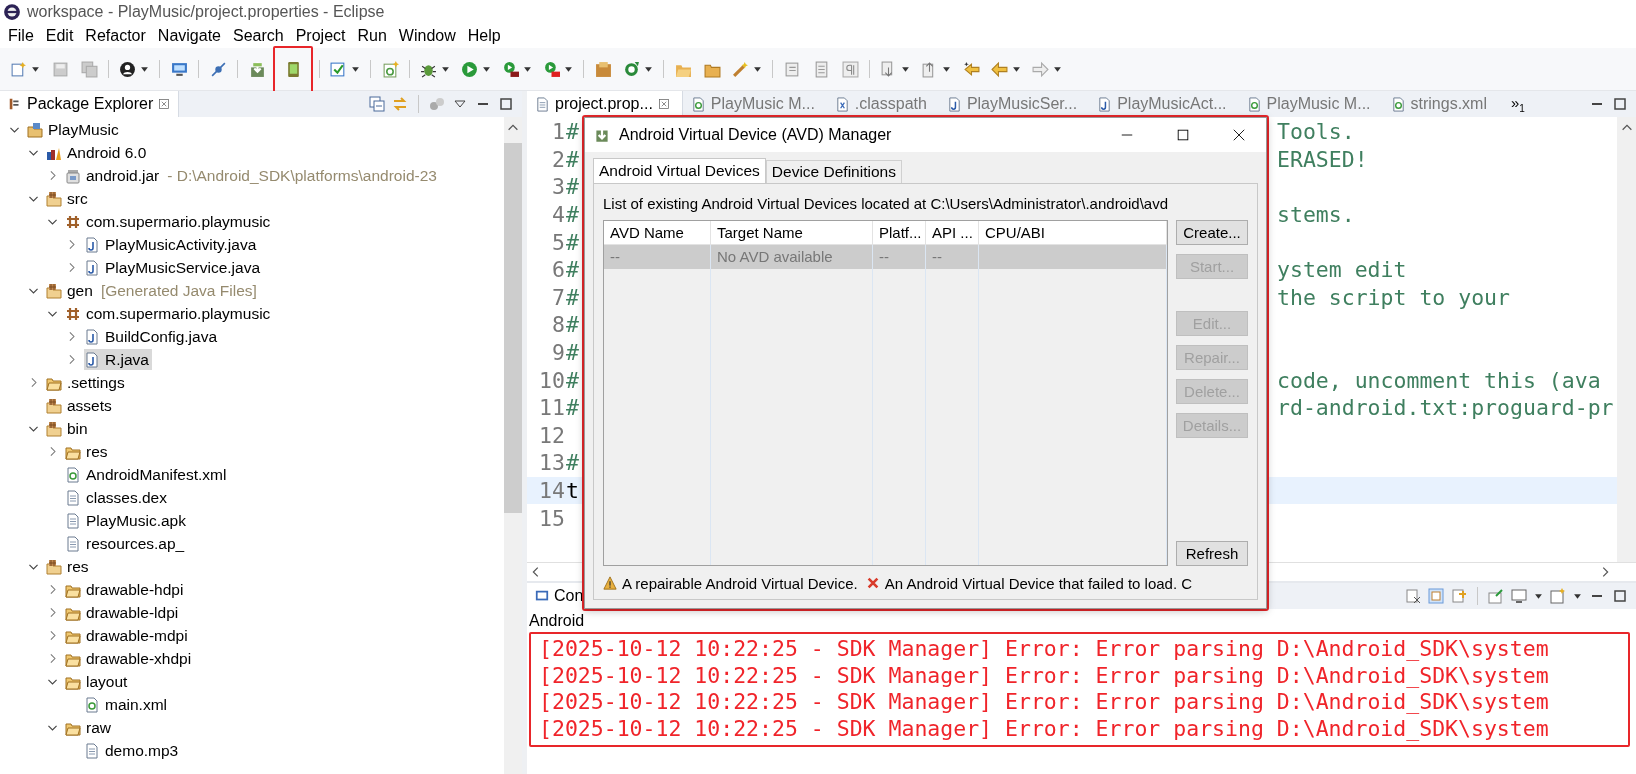  What do you see at coordinates (172, 244) in the screenshot?
I see `tree-item: PlayMusicActivity.java` at bounding box center [172, 244].